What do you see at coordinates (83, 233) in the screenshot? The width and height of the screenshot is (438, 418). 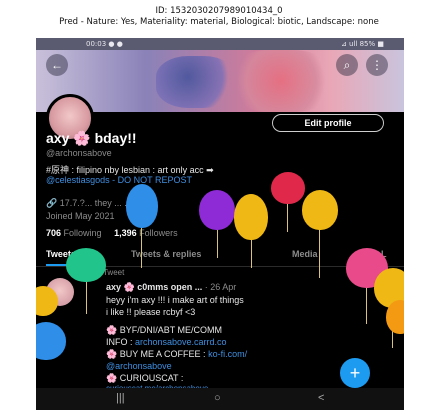 I see `following-label: Following` at bounding box center [83, 233].